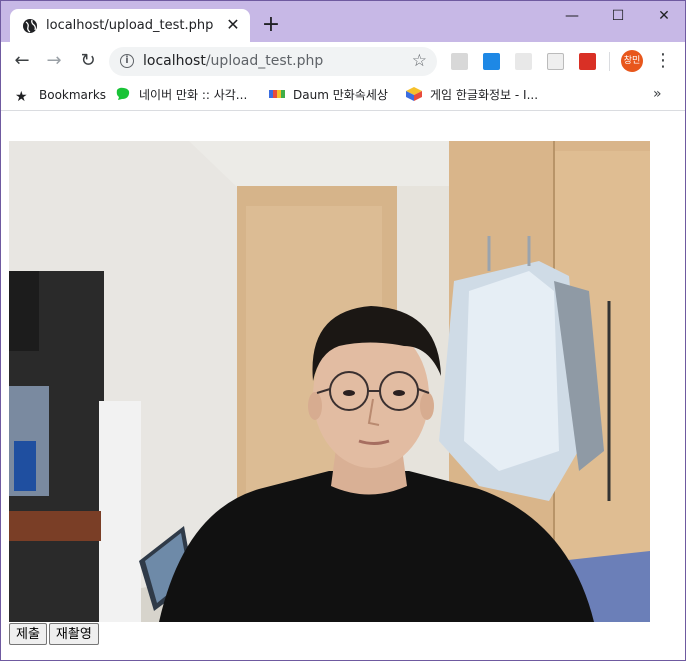 The width and height of the screenshot is (686, 661). I want to click on retake-button: 재촬영, so click(73, 634).